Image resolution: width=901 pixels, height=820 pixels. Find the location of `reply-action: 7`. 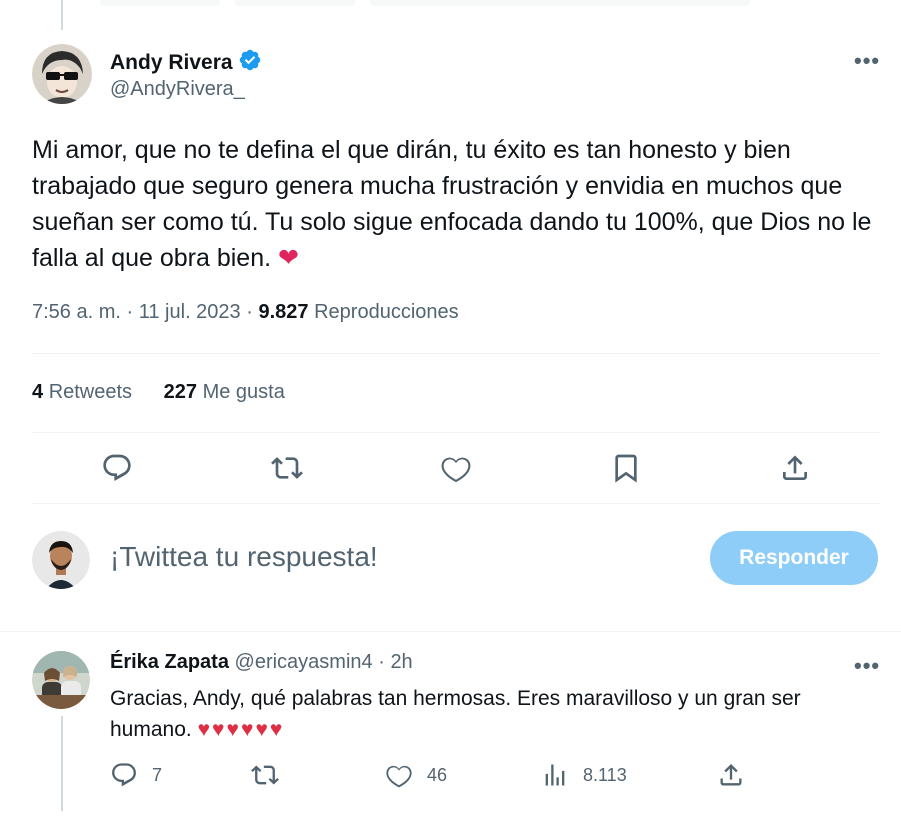

reply-action: 7 is located at coordinates (136, 775).